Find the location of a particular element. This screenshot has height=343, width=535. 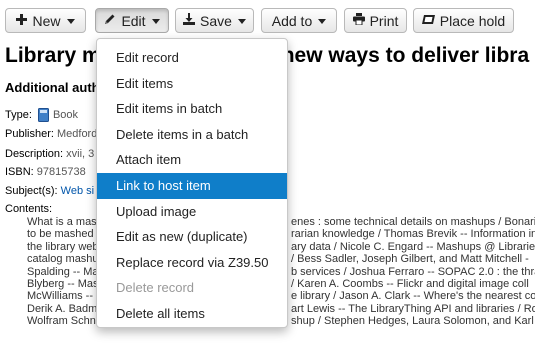

place-hold-button: Place hold is located at coordinates (463, 20).